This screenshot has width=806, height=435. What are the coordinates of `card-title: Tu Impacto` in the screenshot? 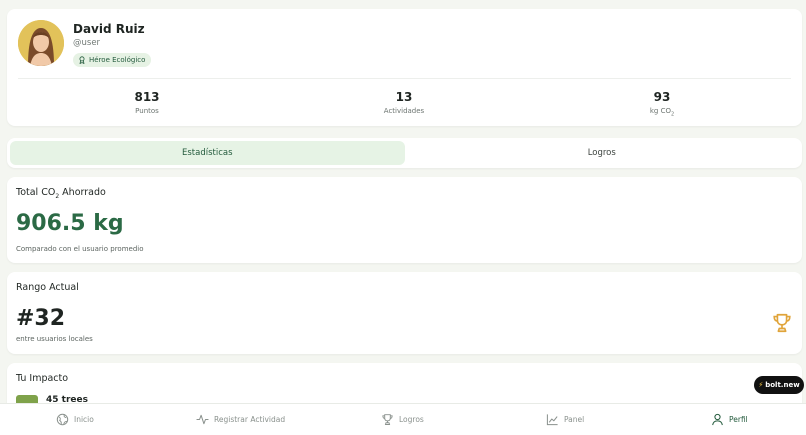 It's located at (42, 378).